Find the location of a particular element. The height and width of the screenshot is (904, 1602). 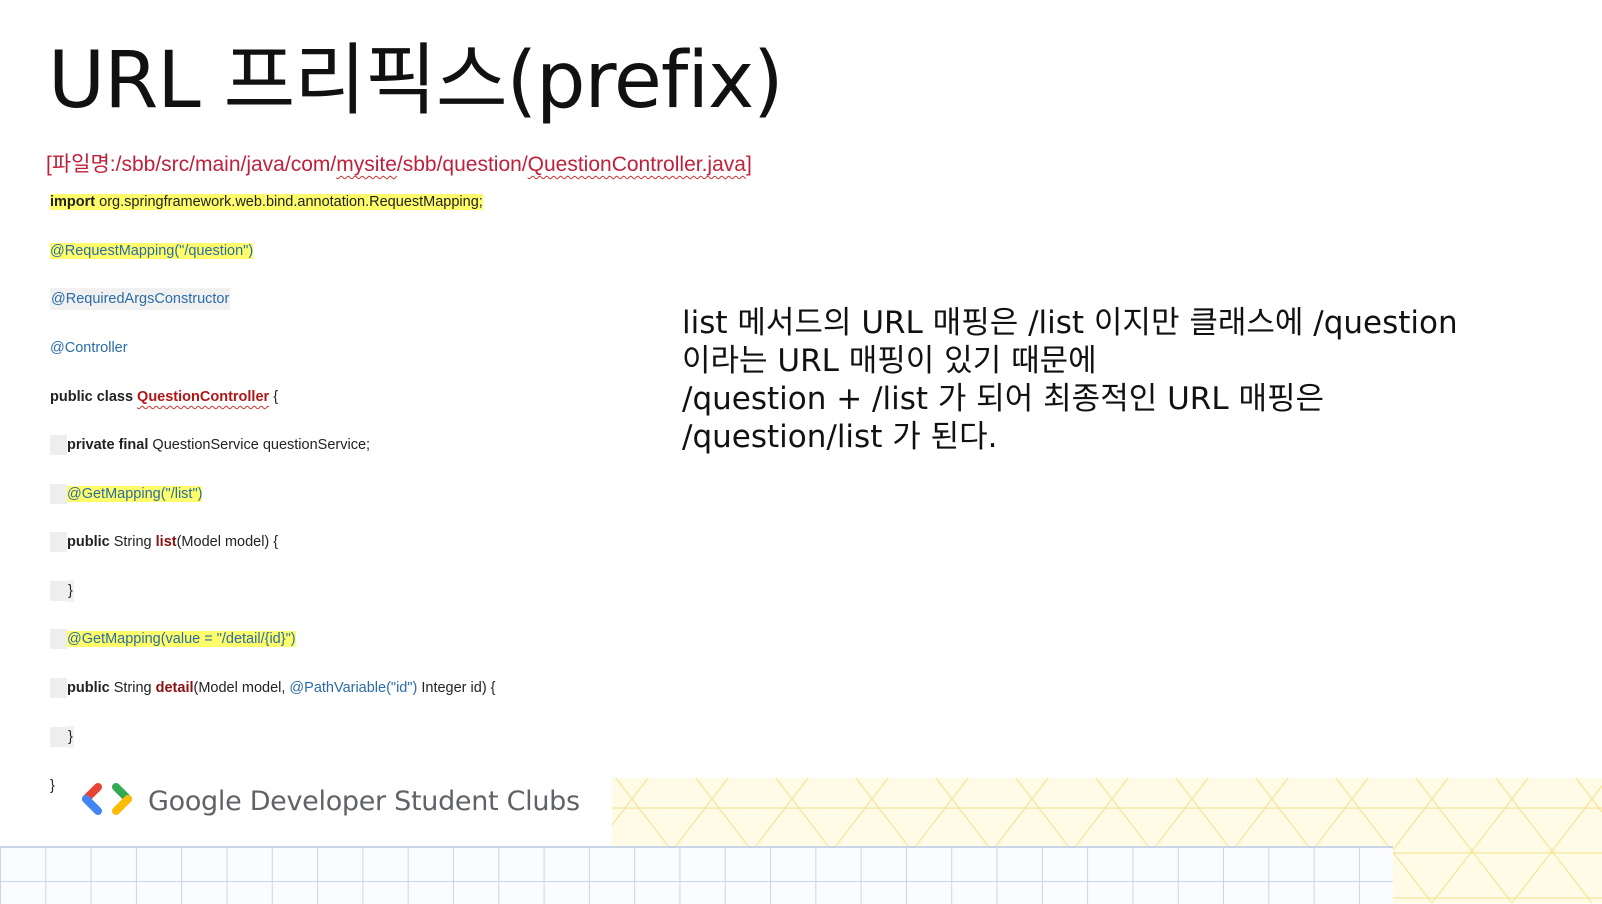

gdsc-brand-text: Google Developer Student Clubs is located at coordinates (364, 801).